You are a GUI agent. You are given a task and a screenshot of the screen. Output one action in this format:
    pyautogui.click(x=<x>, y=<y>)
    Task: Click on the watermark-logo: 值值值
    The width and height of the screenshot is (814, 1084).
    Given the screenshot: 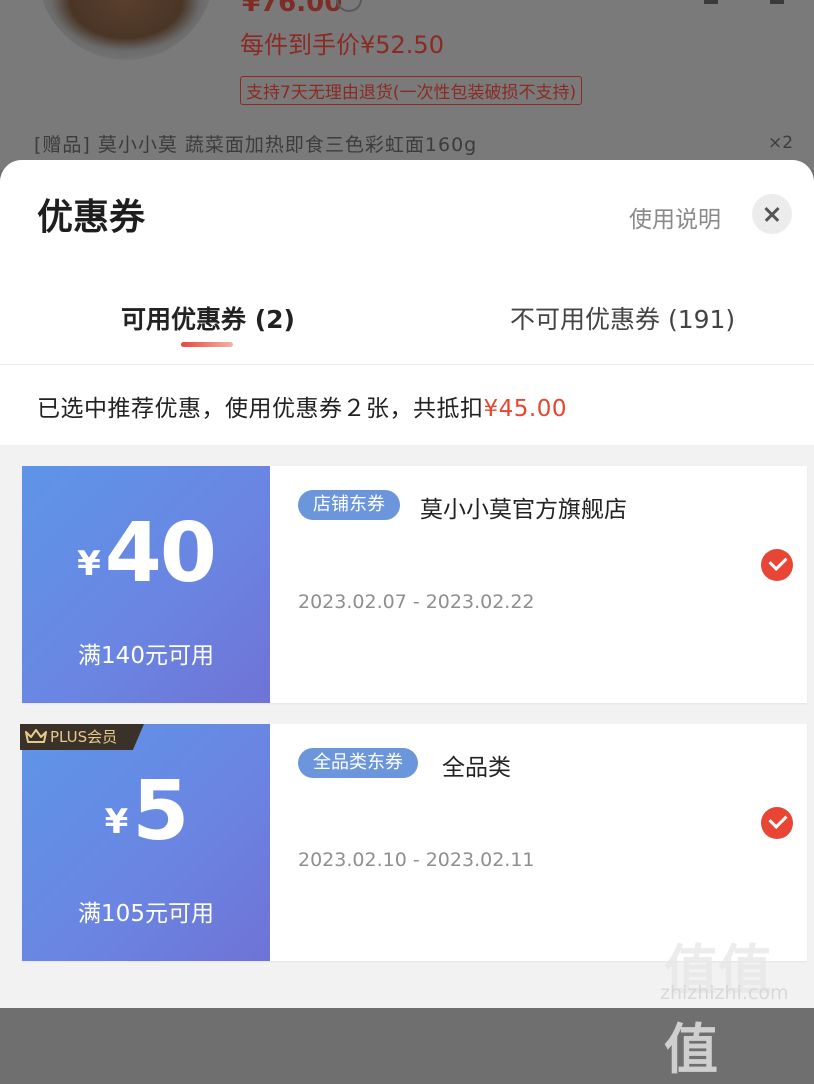 What is the action you would take?
    pyautogui.click(x=718, y=1010)
    